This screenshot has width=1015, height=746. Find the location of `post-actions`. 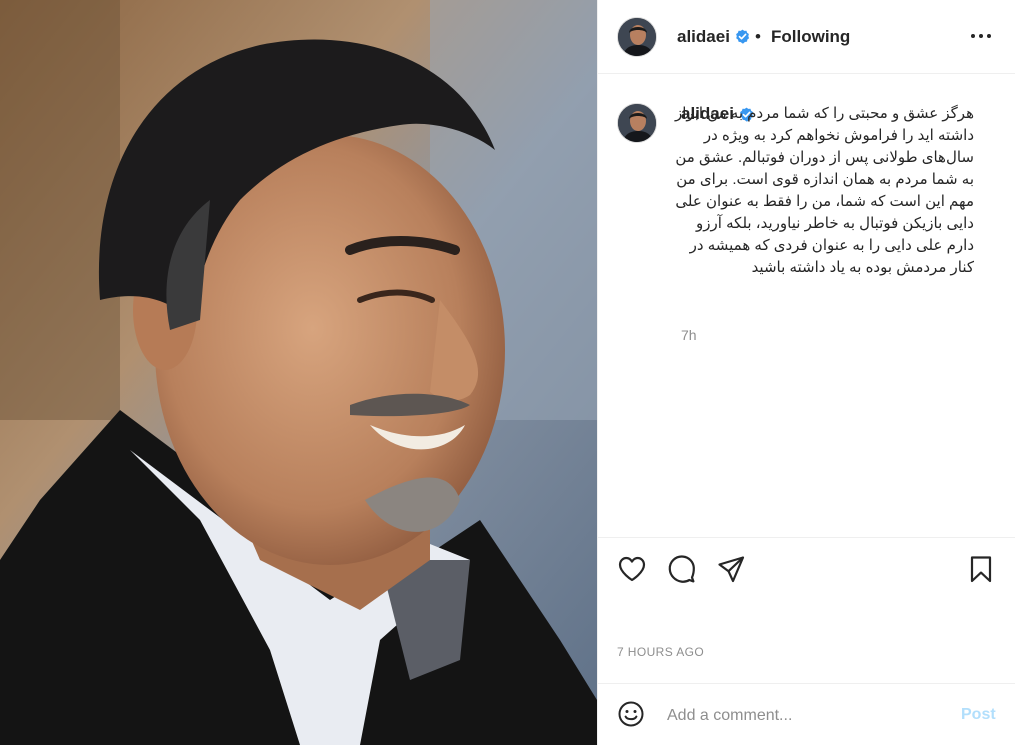

post-actions is located at coordinates (806, 567).